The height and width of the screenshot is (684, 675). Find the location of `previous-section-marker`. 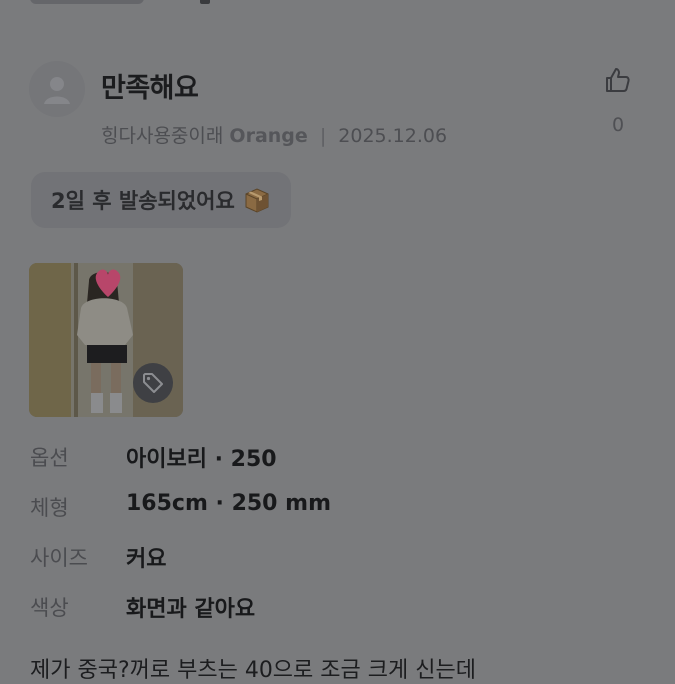

previous-section-marker is located at coordinates (205, 2).